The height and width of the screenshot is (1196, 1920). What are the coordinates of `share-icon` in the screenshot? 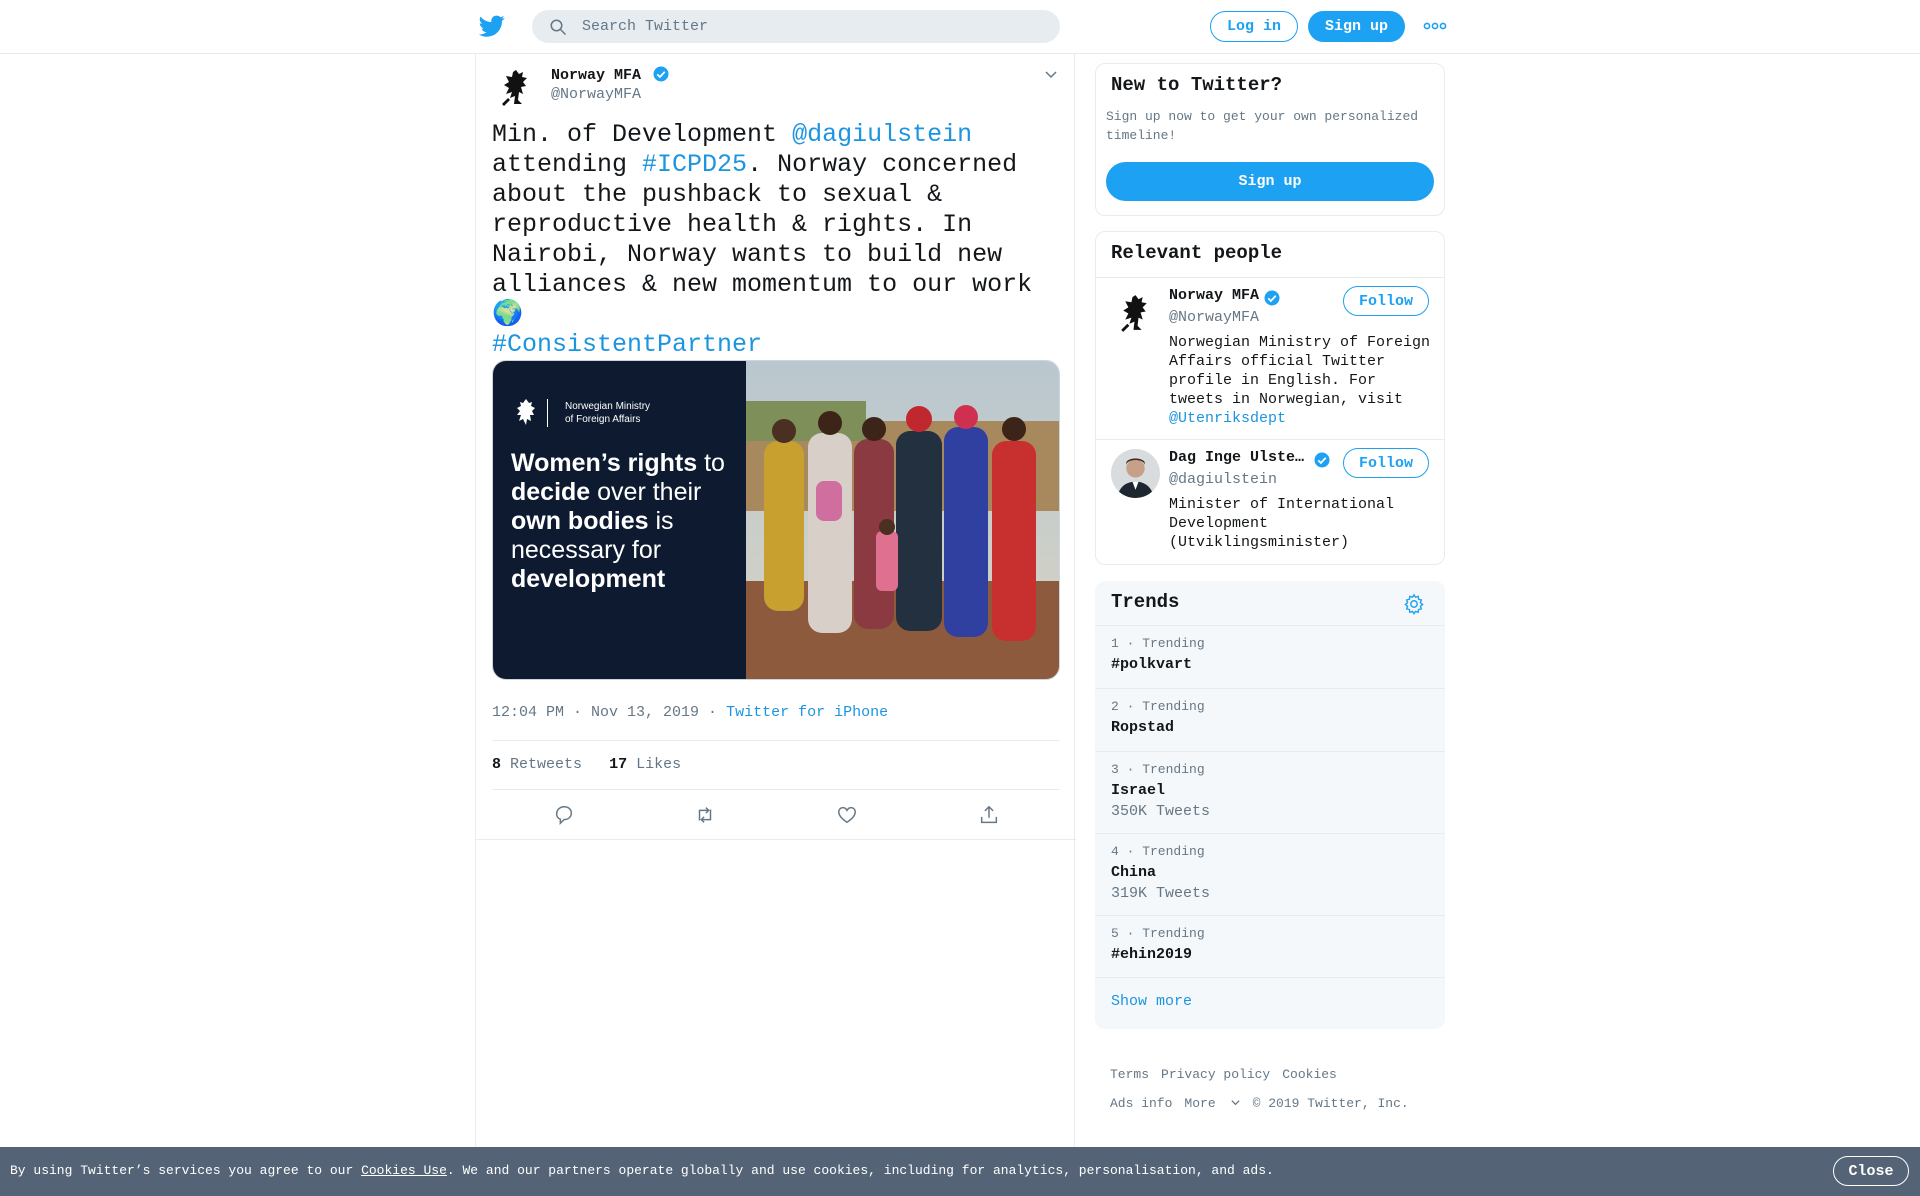 It's located at (989, 815).